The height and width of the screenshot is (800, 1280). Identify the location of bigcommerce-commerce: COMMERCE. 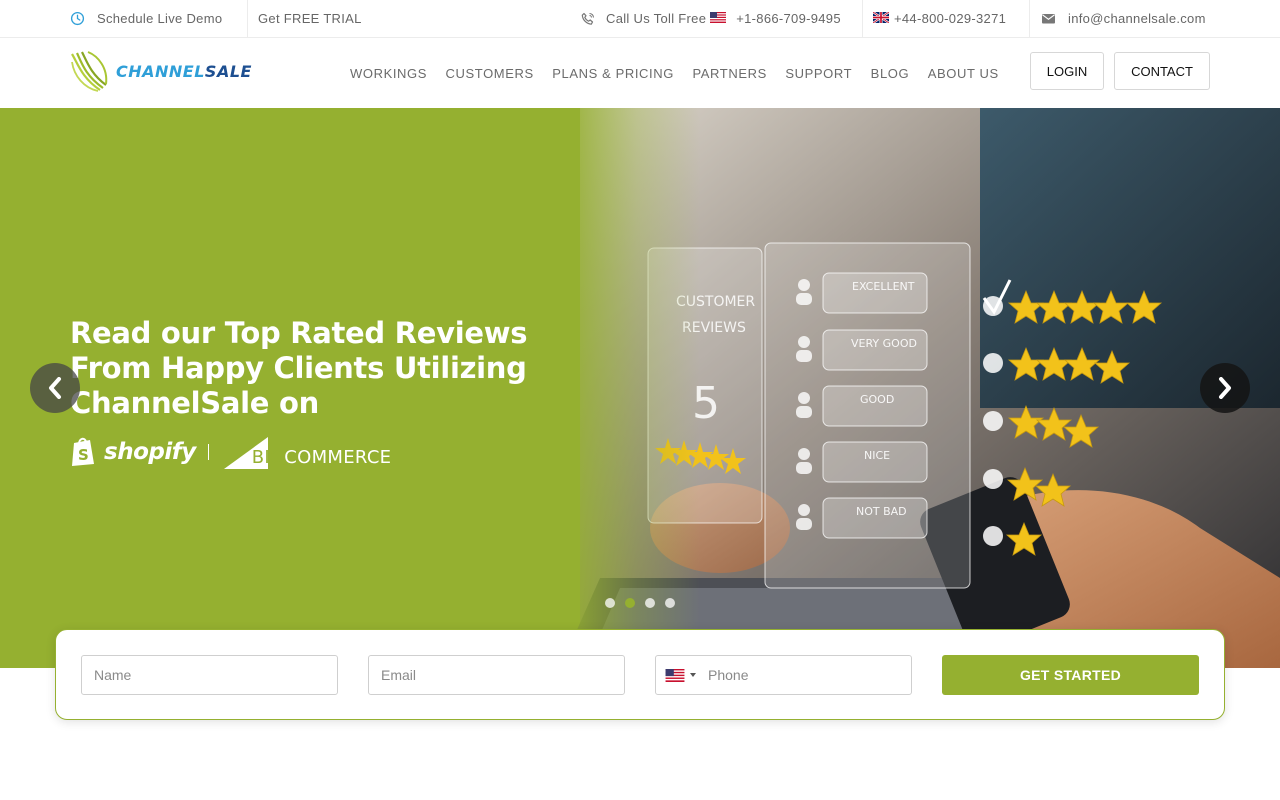
(338, 457).